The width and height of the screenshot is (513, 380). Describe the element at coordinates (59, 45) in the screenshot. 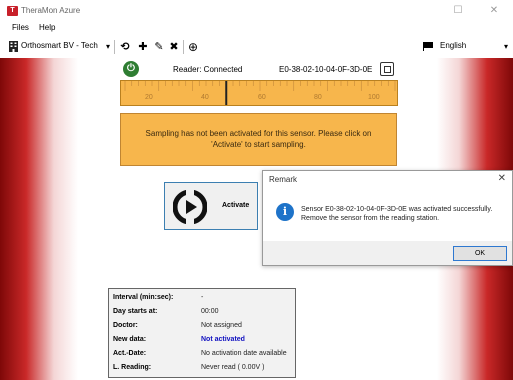

I see `account-selector: Orthosmart BV - Tech` at that location.